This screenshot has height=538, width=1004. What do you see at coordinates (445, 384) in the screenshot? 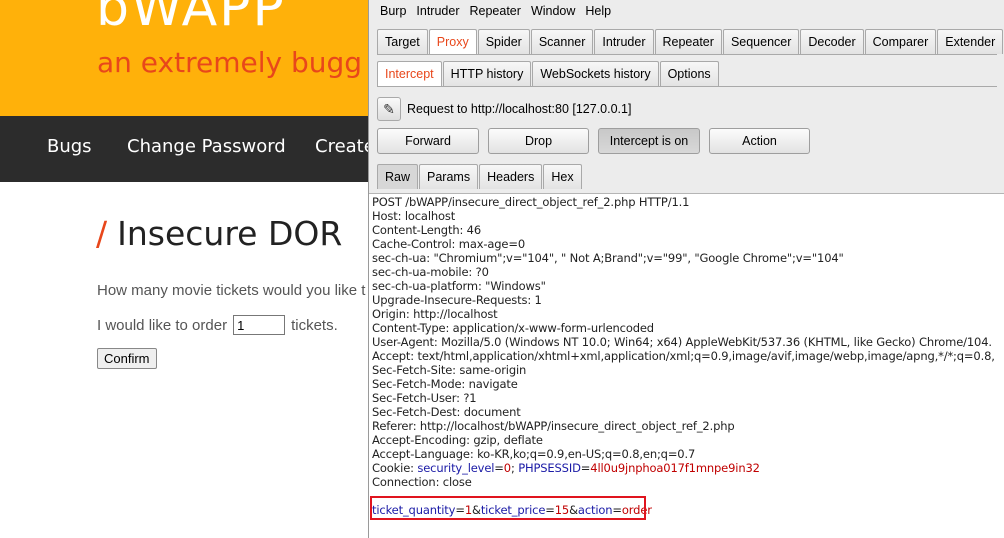
I see `header-line: Sec-Fetch-Mode: navigate` at bounding box center [445, 384].